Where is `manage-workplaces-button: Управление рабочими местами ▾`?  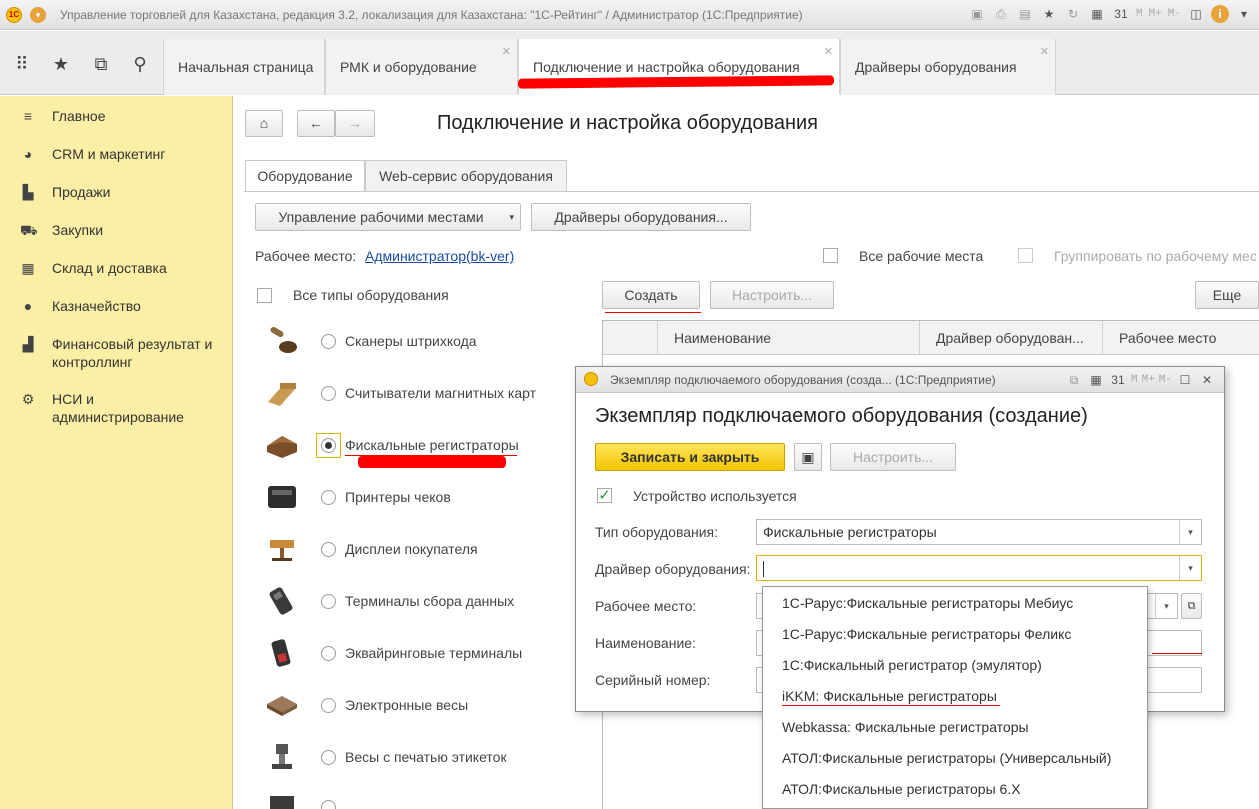 manage-workplaces-button: Управление рабочими местами ▾ is located at coordinates (388, 217).